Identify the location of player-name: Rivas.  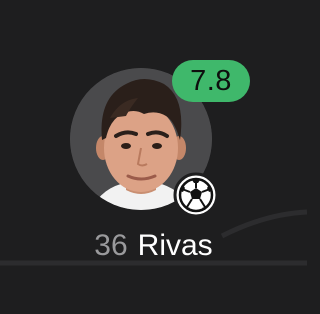
(175, 245).